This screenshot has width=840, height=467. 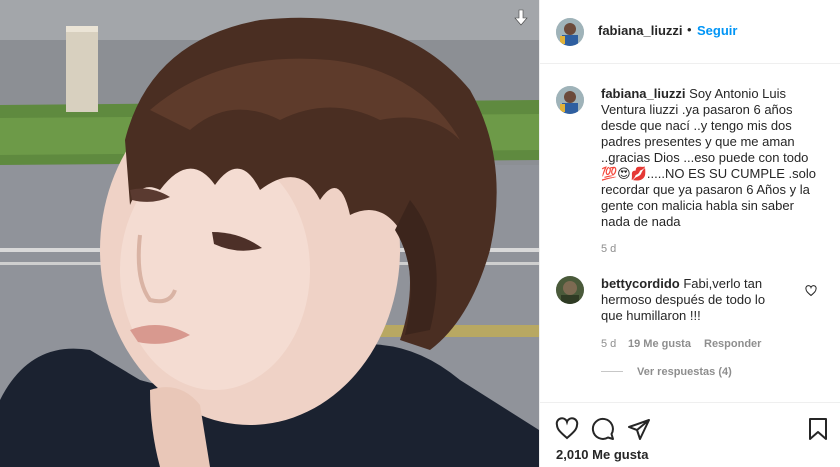 What do you see at coordinates (811, 290) in the screenshot?
I see `comment-like-heart-icon` at bounding box center [811, 290].